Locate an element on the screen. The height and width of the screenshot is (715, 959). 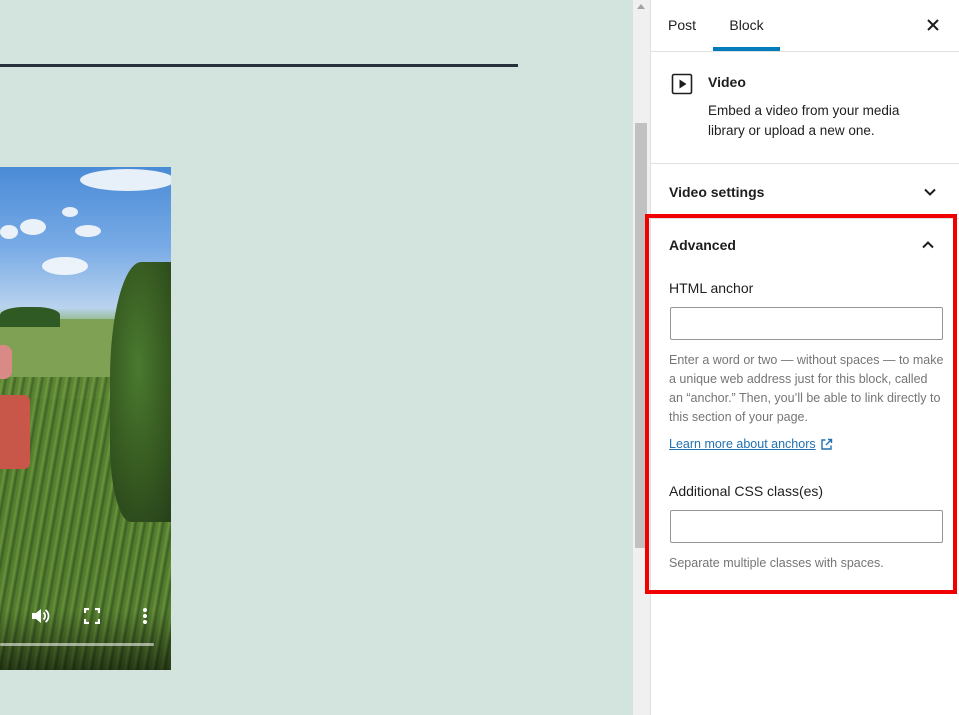
more-vertical-icon is located at coordinates (145, 616).